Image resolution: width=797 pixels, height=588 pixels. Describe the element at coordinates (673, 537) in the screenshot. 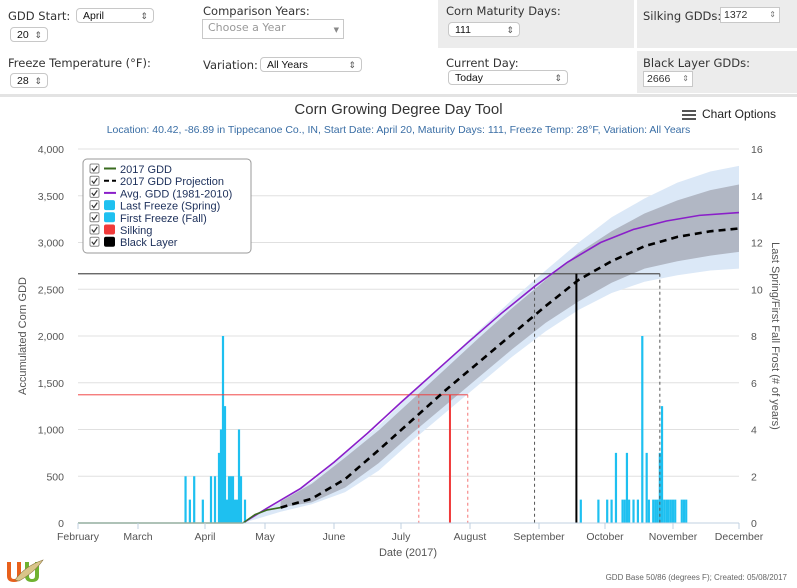

I see `x-tick-label: November` at that location.